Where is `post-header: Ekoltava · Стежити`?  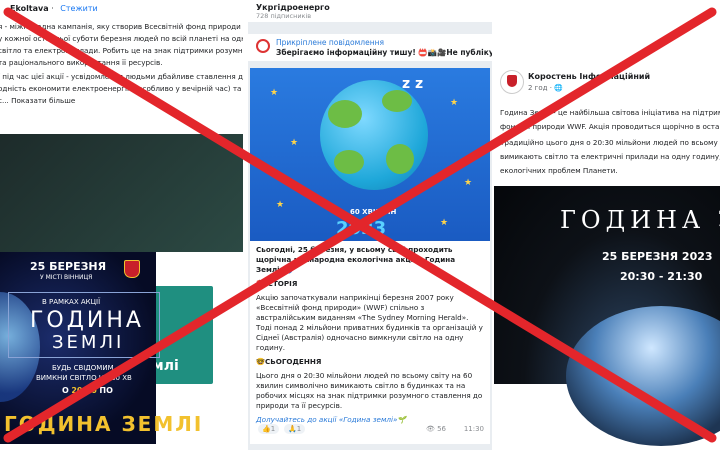
post-header: Ekoltava · Стежити is located at coordinates (54, 8).